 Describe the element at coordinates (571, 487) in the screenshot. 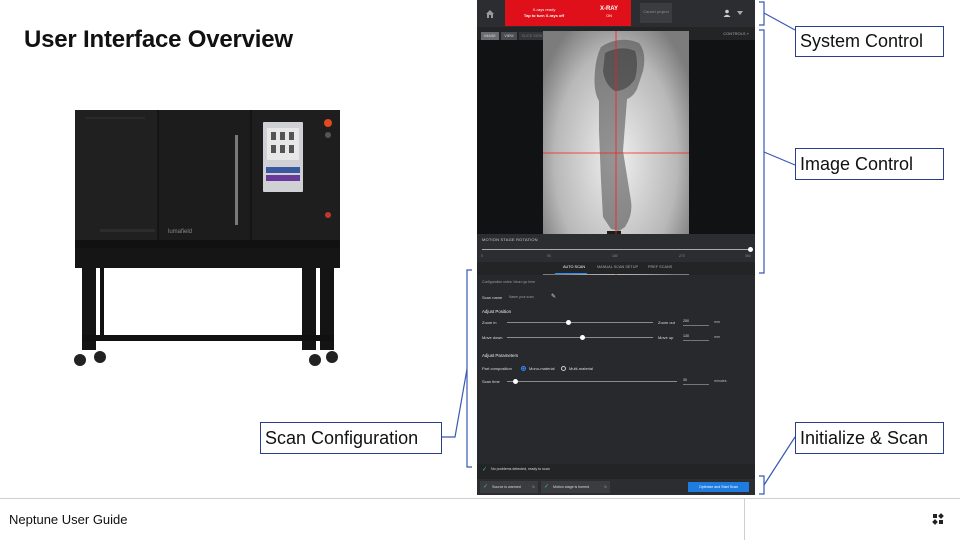

I see `stage-status-text: Motion stage is homed` at that location.